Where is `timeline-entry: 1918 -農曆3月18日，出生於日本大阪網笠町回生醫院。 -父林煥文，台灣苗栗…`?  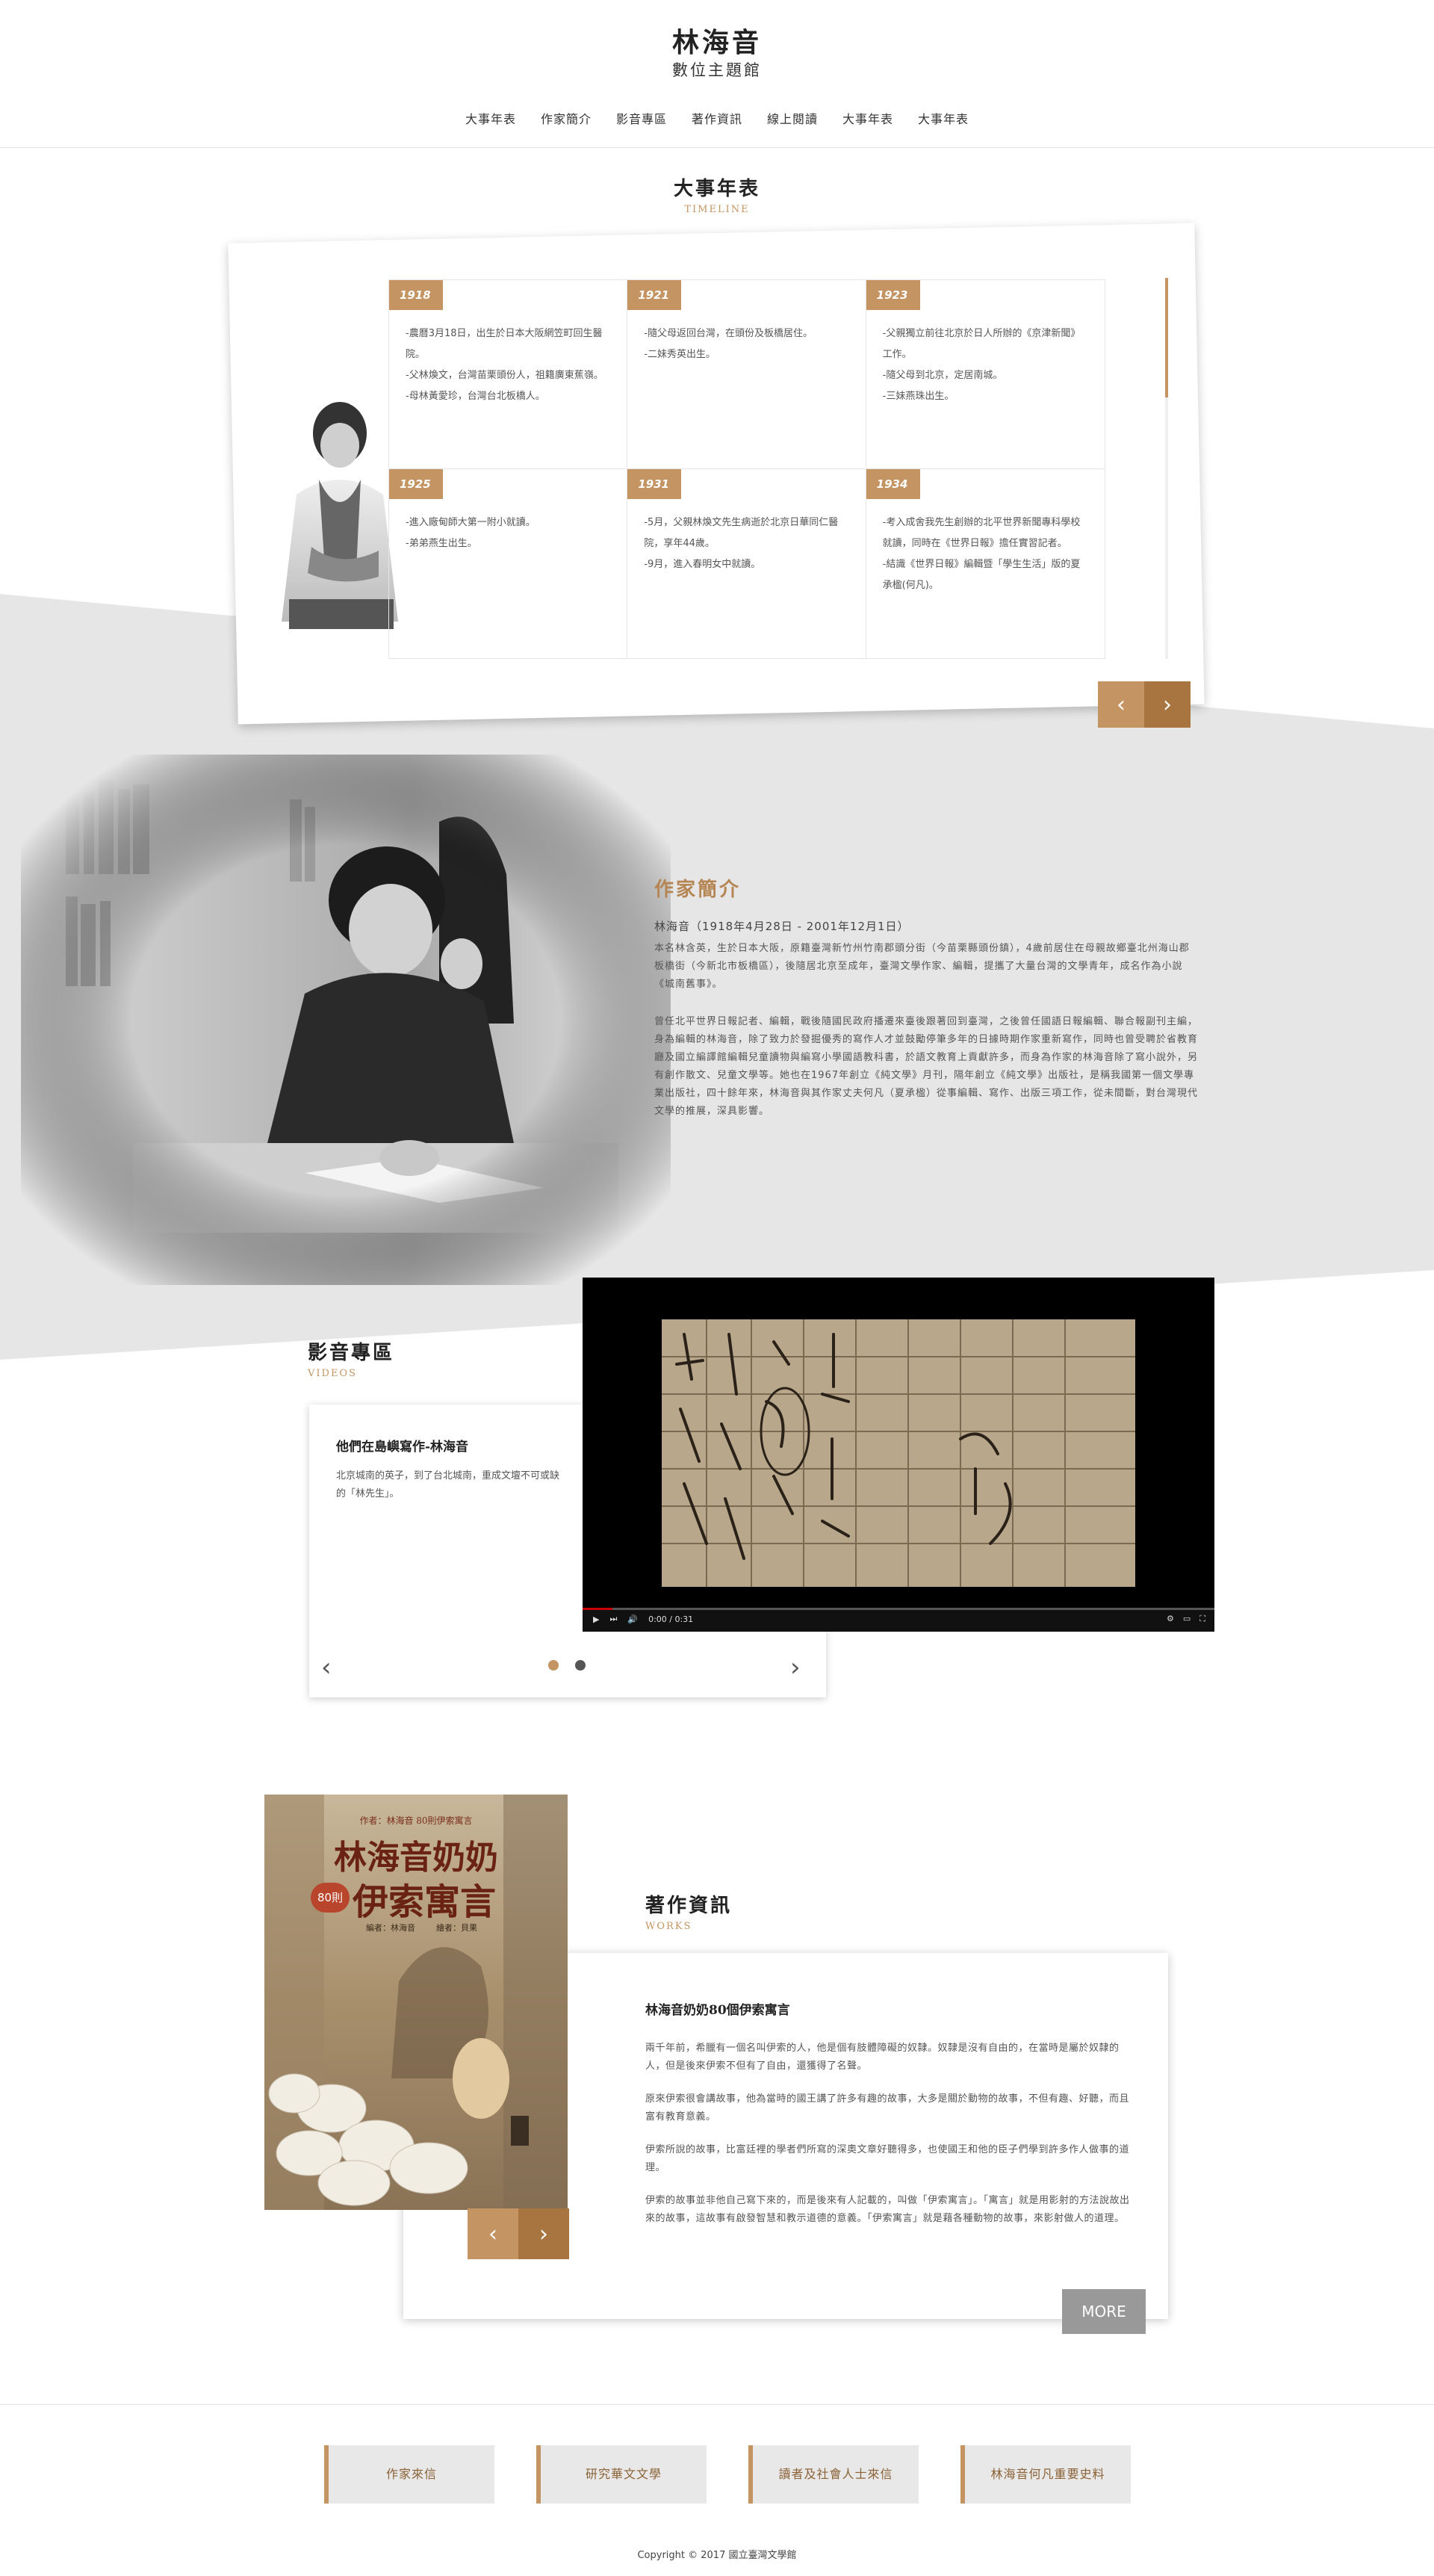 timeline-entry: 1918 -農曆3月18日，出生於日本大阪網笠町回生醫院。 -父林煥文，台灣苗栗… is located at coordinates (508, 374).